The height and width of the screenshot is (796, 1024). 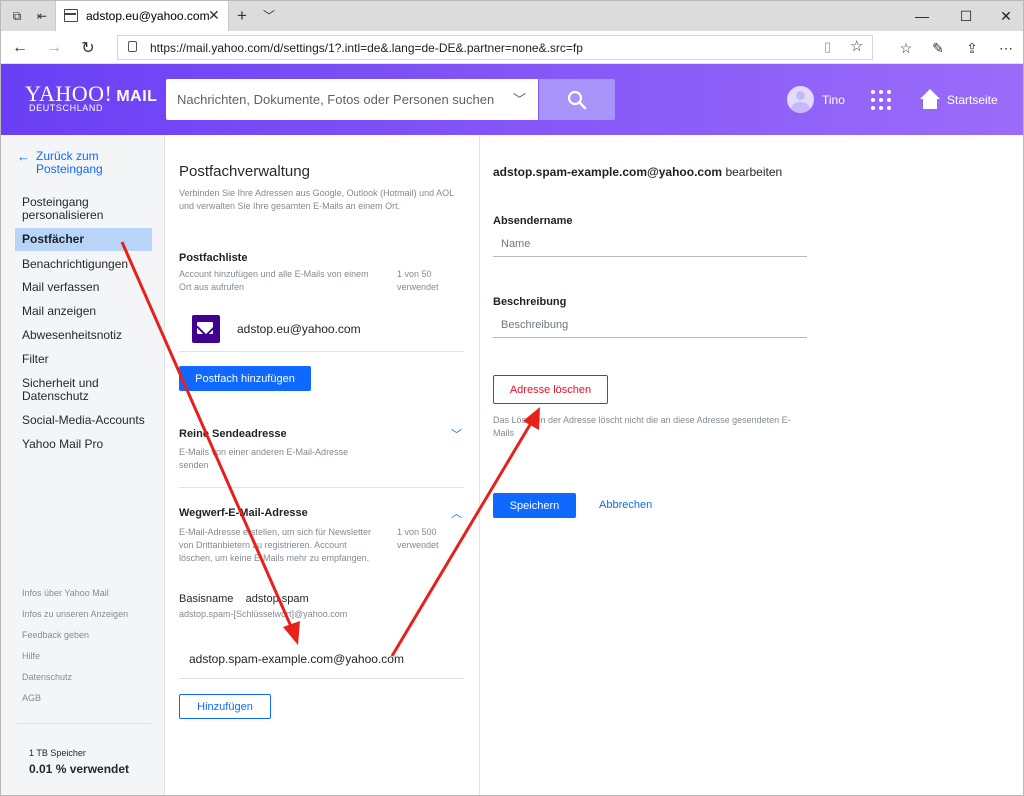 I want to click on add-address-button: Hinzufügen, so click(x=225, y=706).